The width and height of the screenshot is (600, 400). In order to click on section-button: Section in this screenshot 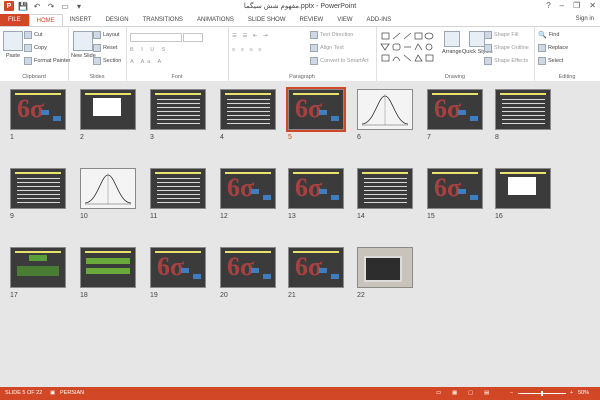, I will do `click(107, 61)`.